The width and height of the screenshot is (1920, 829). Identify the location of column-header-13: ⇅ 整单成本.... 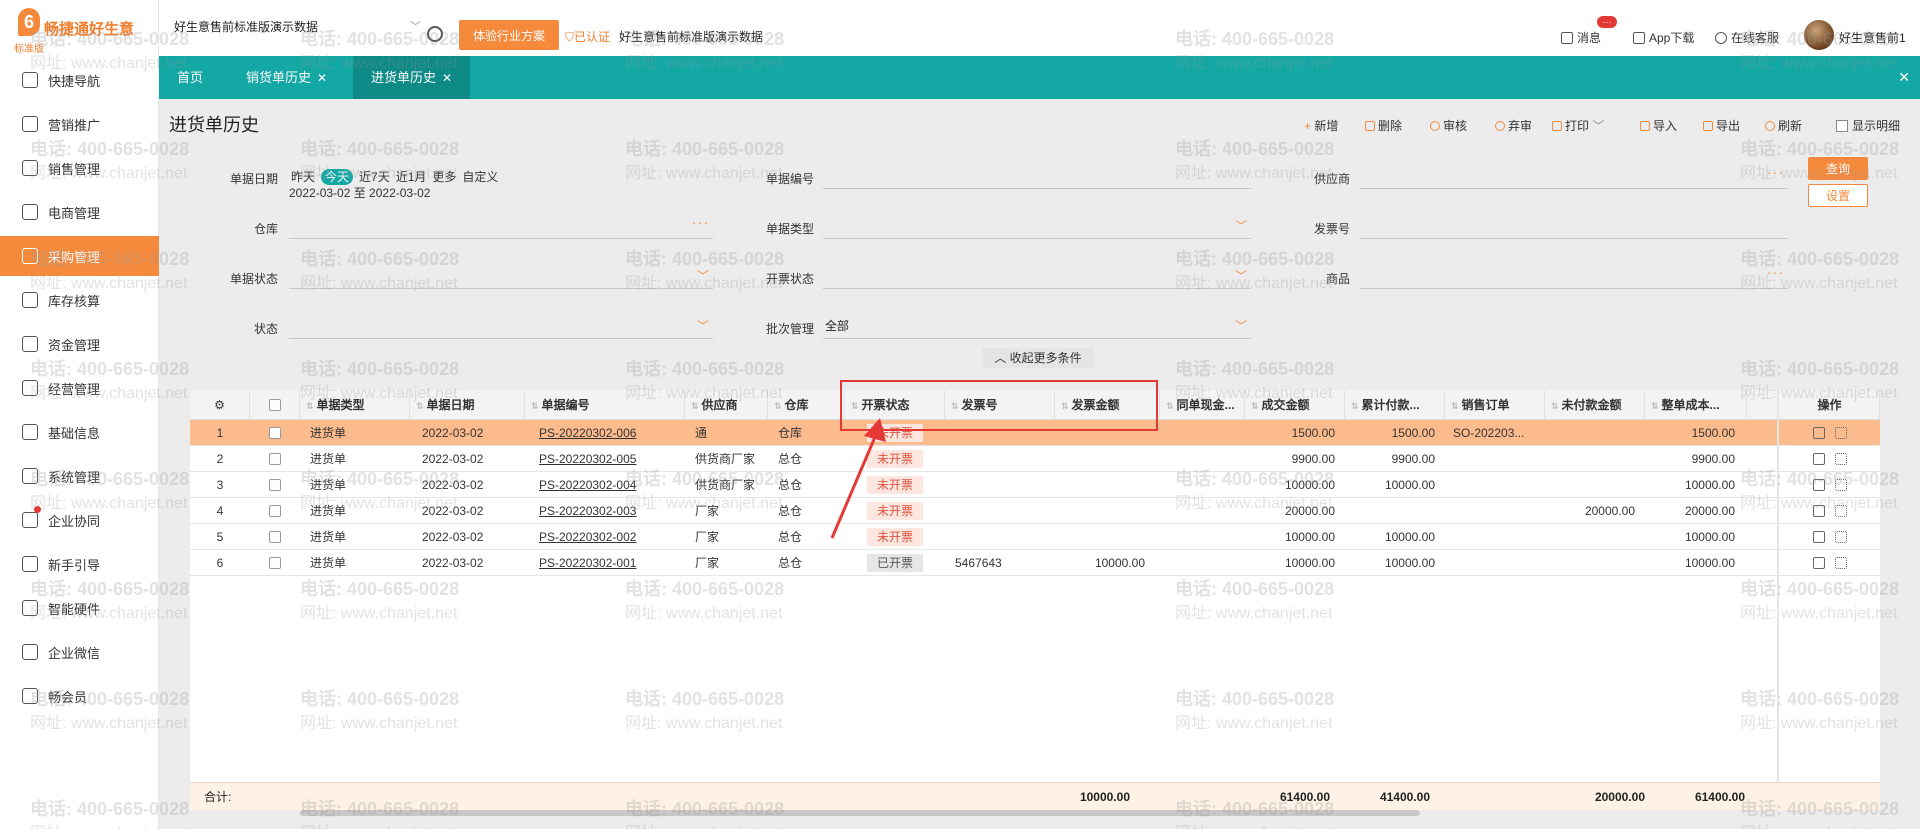
(1696, 405).